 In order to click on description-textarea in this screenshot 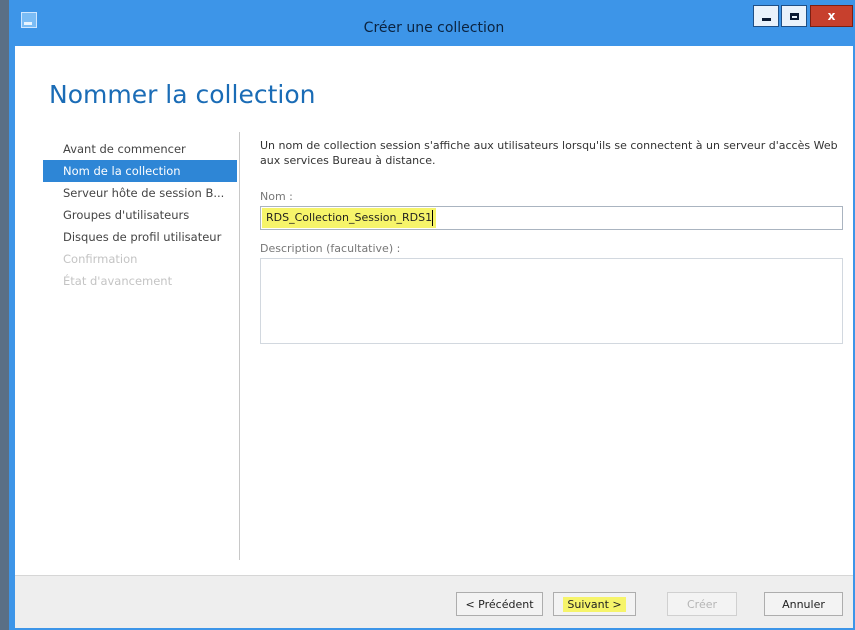, I will do `click(551, 301)`.